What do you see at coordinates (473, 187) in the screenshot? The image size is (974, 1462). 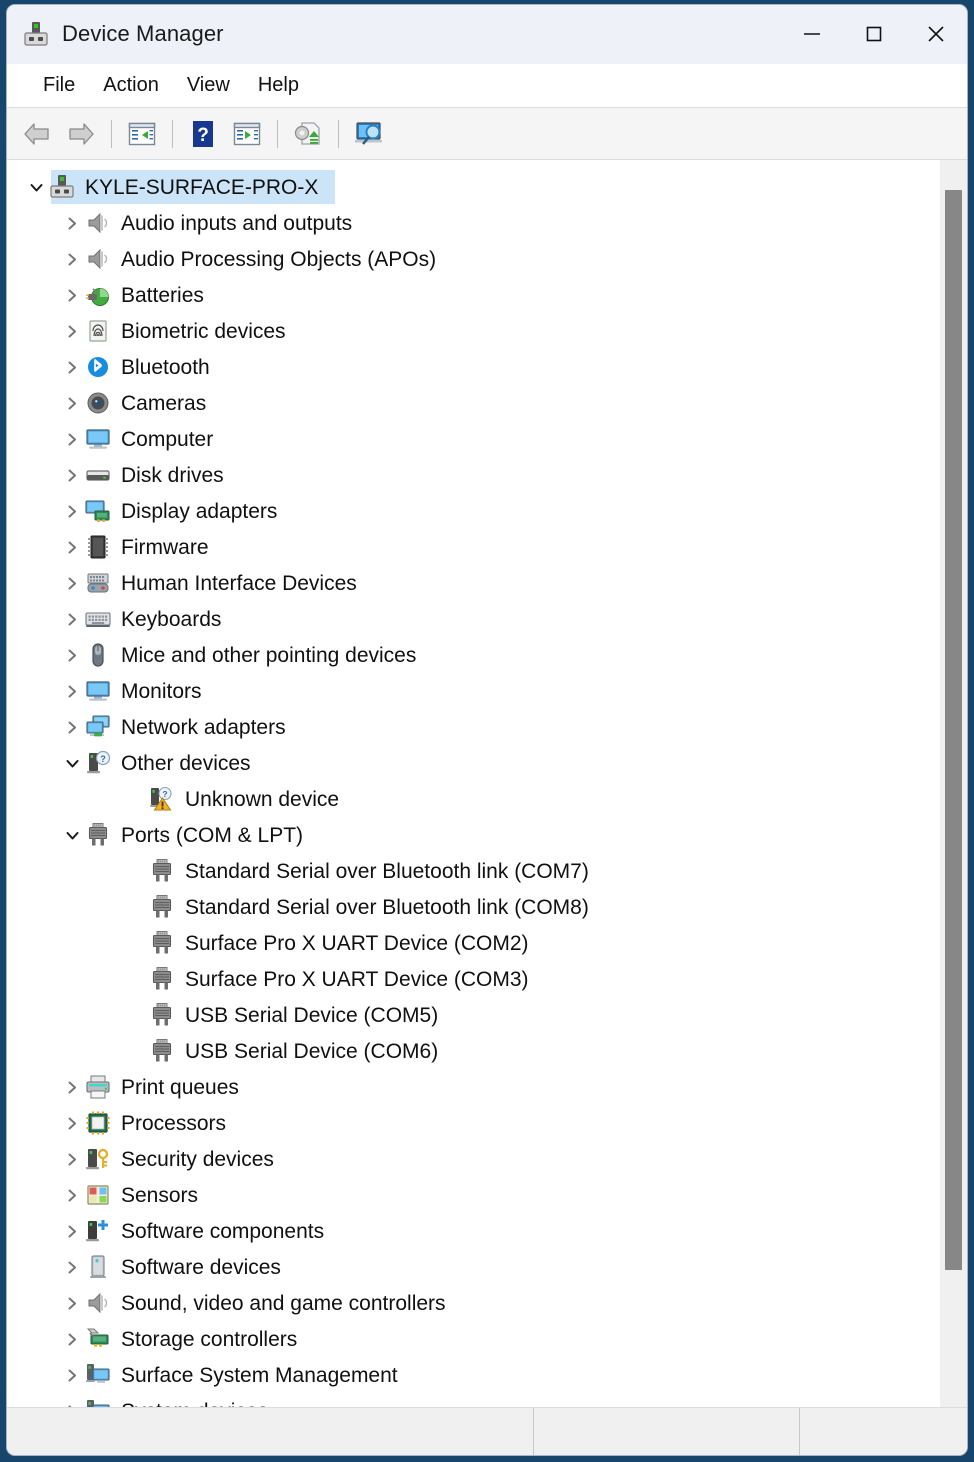 I see `tree-item-kyle-surface-pro-x: KYLE-SURFACE-PRO-X` at bounding box center [473, 187].